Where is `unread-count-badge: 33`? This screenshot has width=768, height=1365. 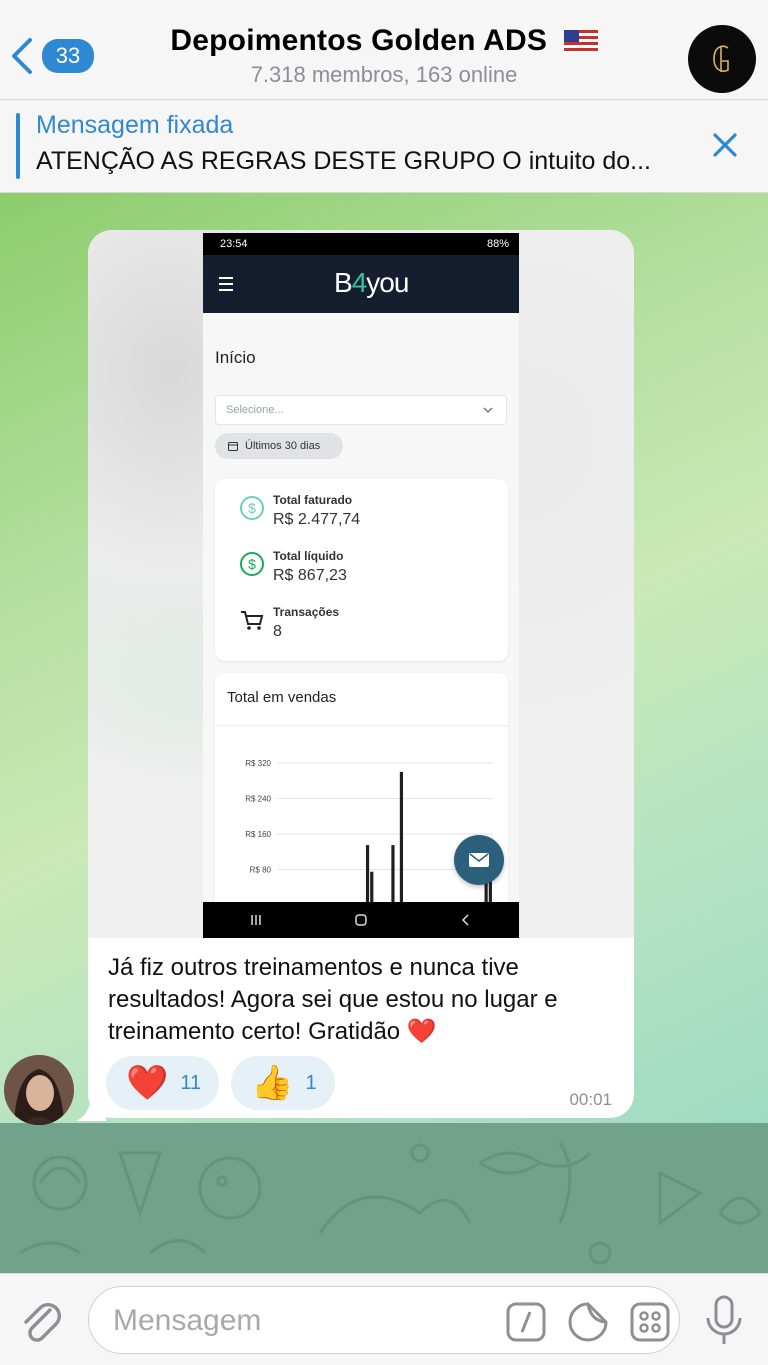
unread-count-badge: 33 is located at coordinates (68, 56).